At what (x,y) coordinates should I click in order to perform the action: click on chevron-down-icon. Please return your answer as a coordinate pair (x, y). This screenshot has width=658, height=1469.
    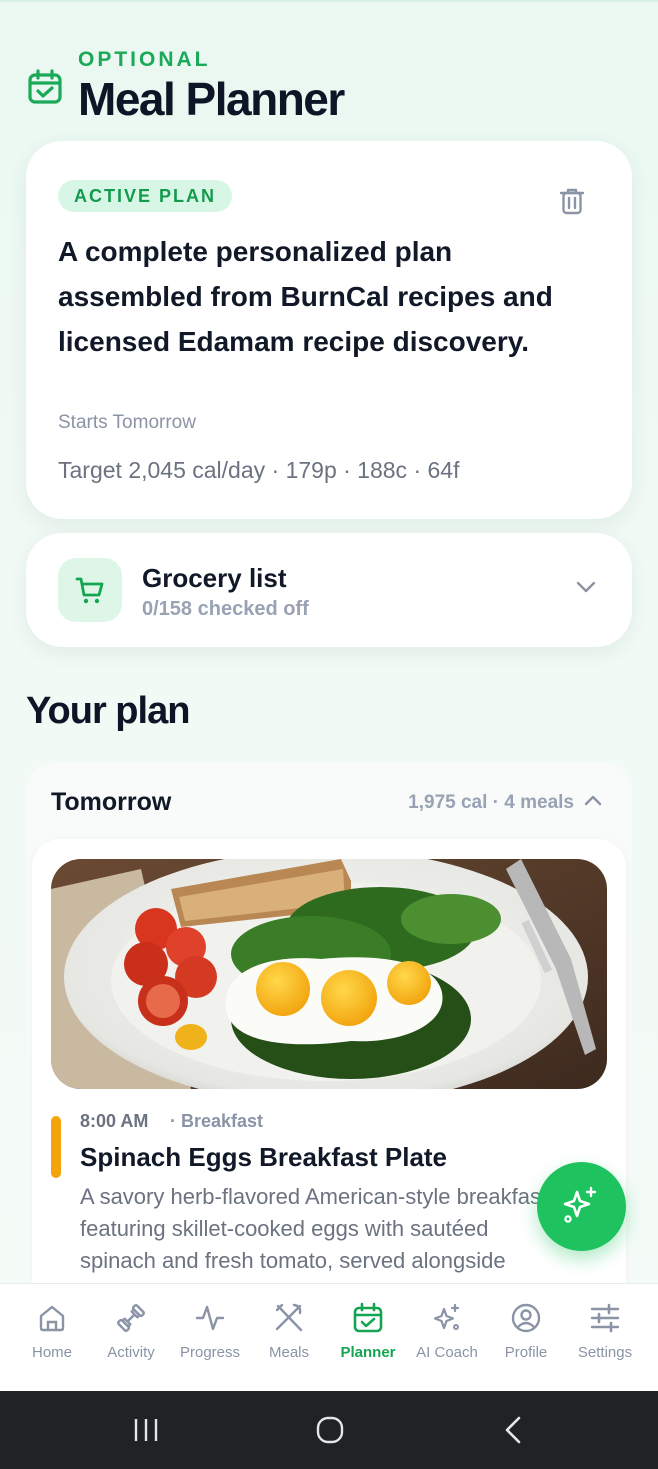
    Looking at the image, I should click on (586, 587).